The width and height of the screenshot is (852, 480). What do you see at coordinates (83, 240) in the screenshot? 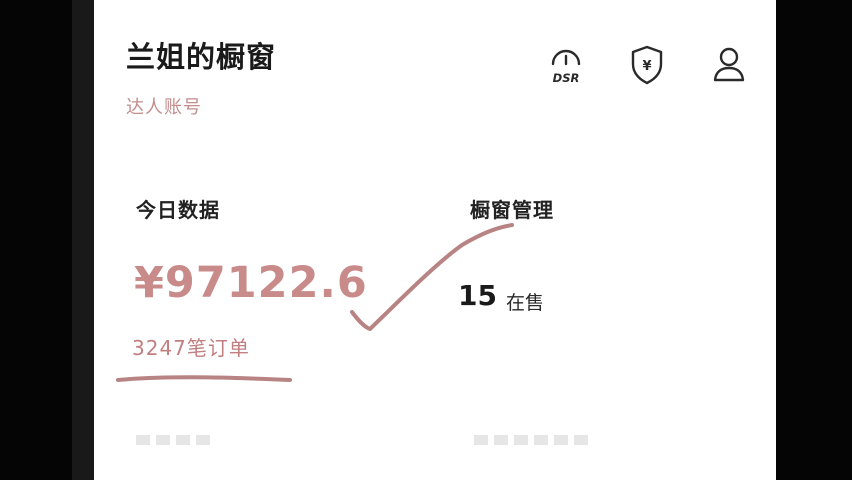
I see `left-gray-bar` at bounding box center [83, 240].